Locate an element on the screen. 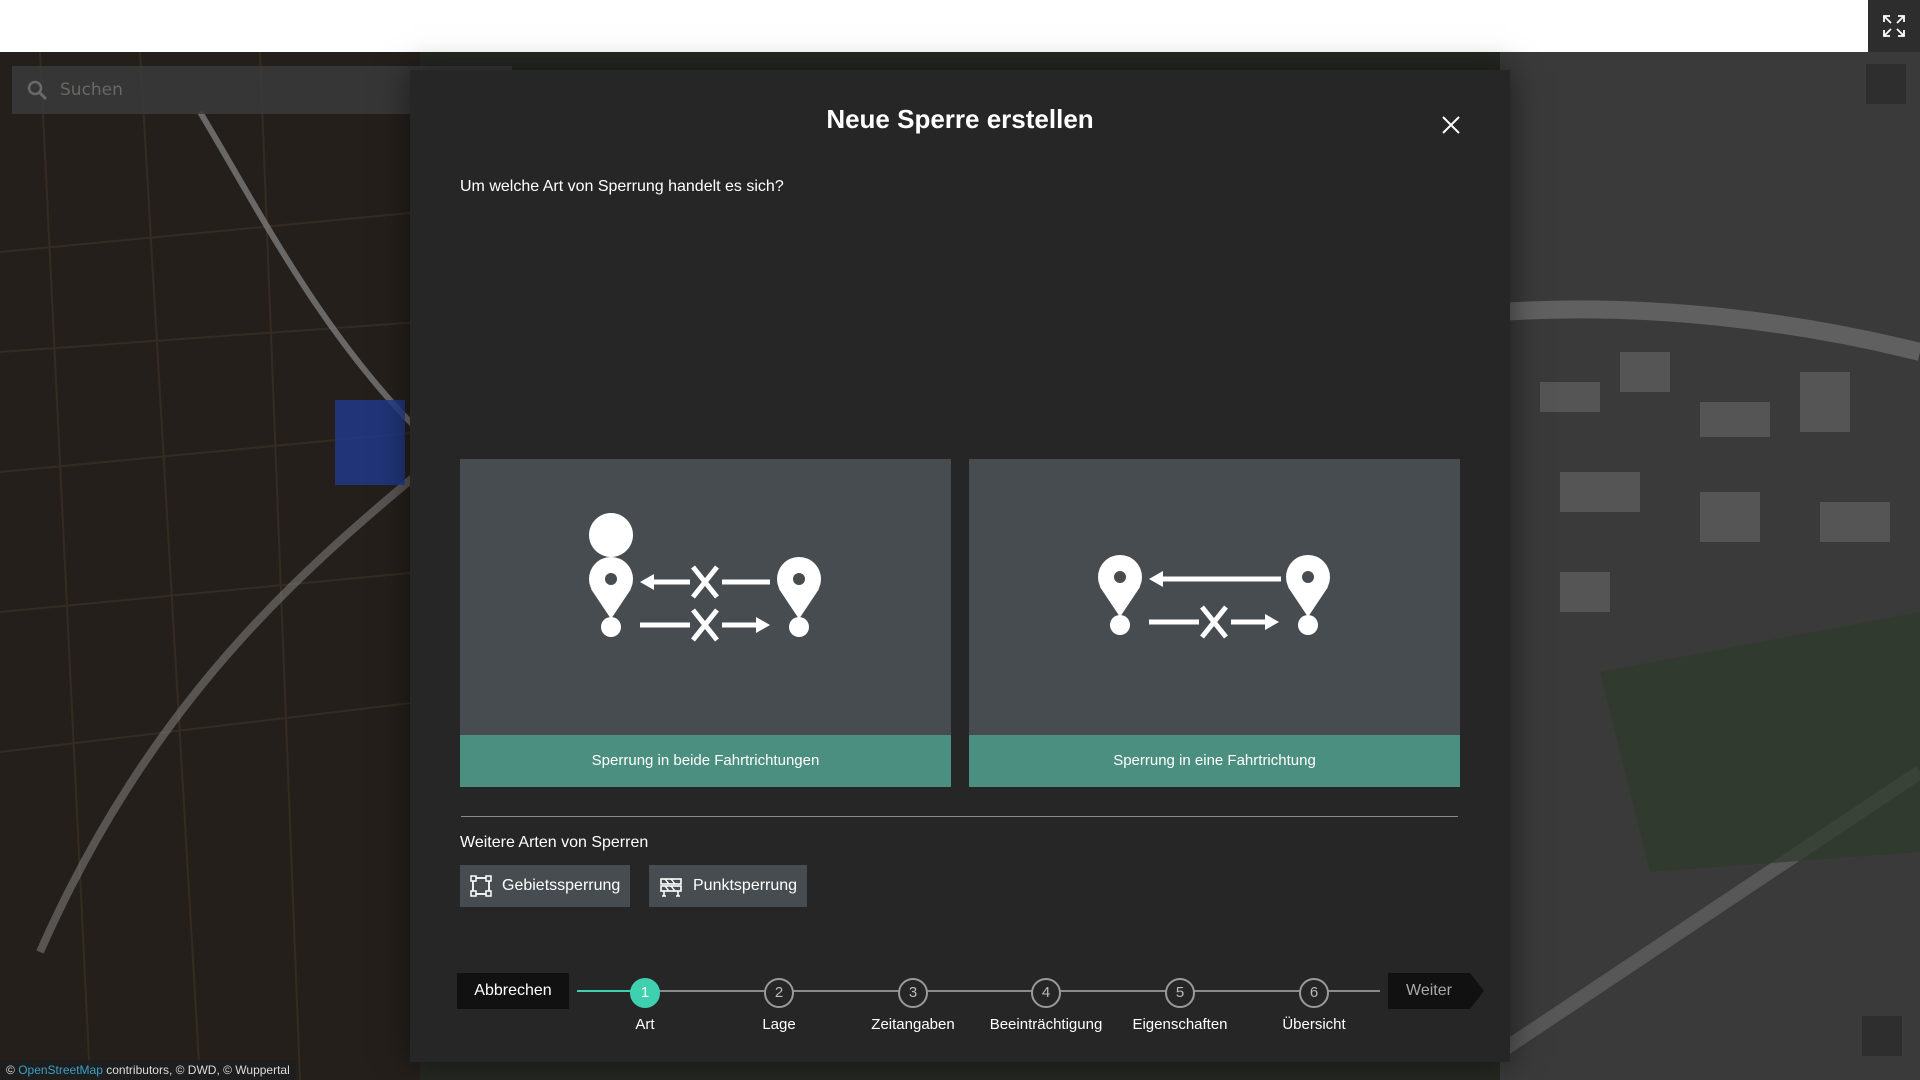 The height and width of the screenshot is (1080, 1920). fullscreen-button is located at coordinates (1894, 26).